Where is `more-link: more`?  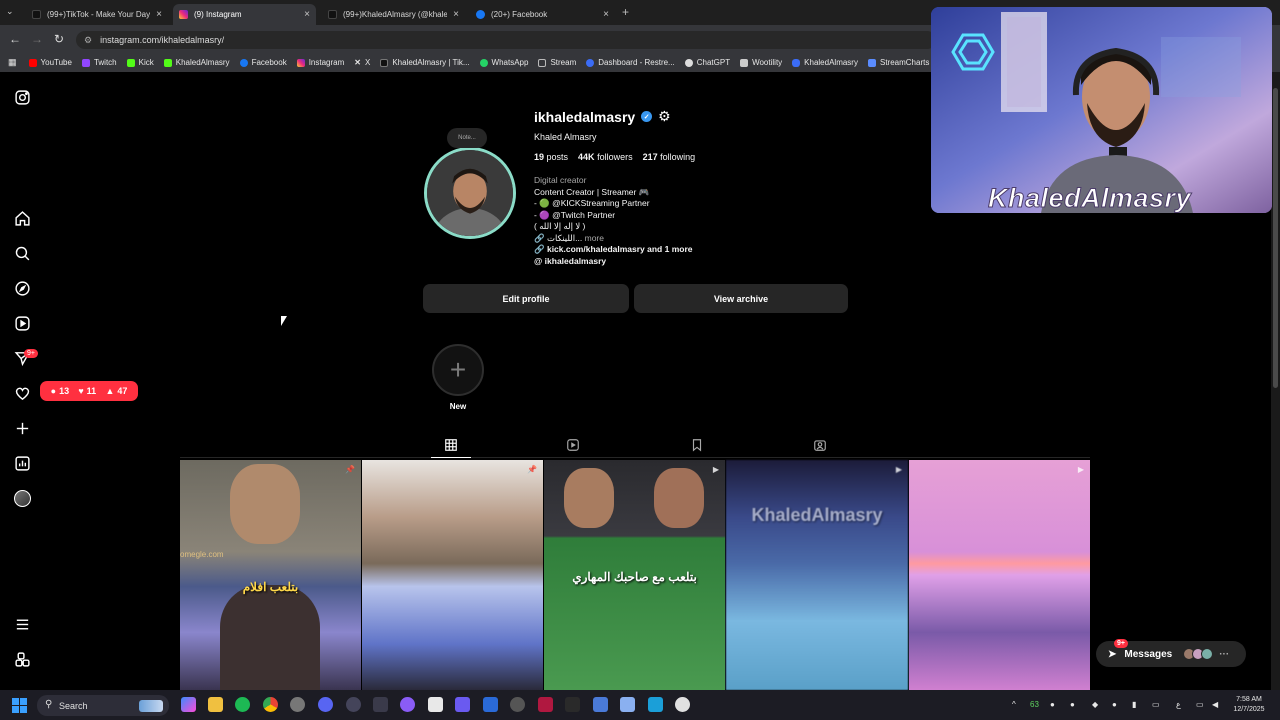
more-link: more is located at coordinates (594, 238).